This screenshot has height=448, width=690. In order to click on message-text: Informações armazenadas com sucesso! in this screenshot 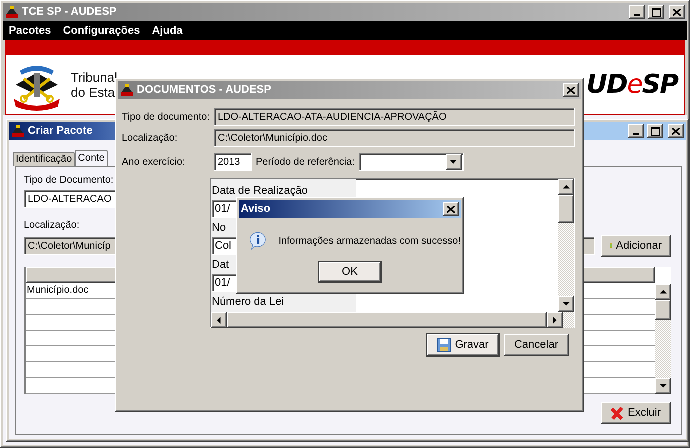, I will do `click(369, 241)`.